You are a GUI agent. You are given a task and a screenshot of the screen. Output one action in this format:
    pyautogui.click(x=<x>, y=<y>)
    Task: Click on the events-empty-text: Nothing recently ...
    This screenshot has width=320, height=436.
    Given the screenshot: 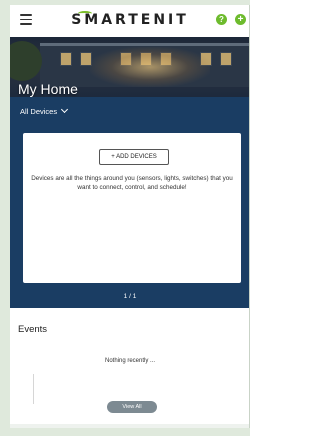 What is the action you would take?
    pyautogui.click(x=130, y=361)
    